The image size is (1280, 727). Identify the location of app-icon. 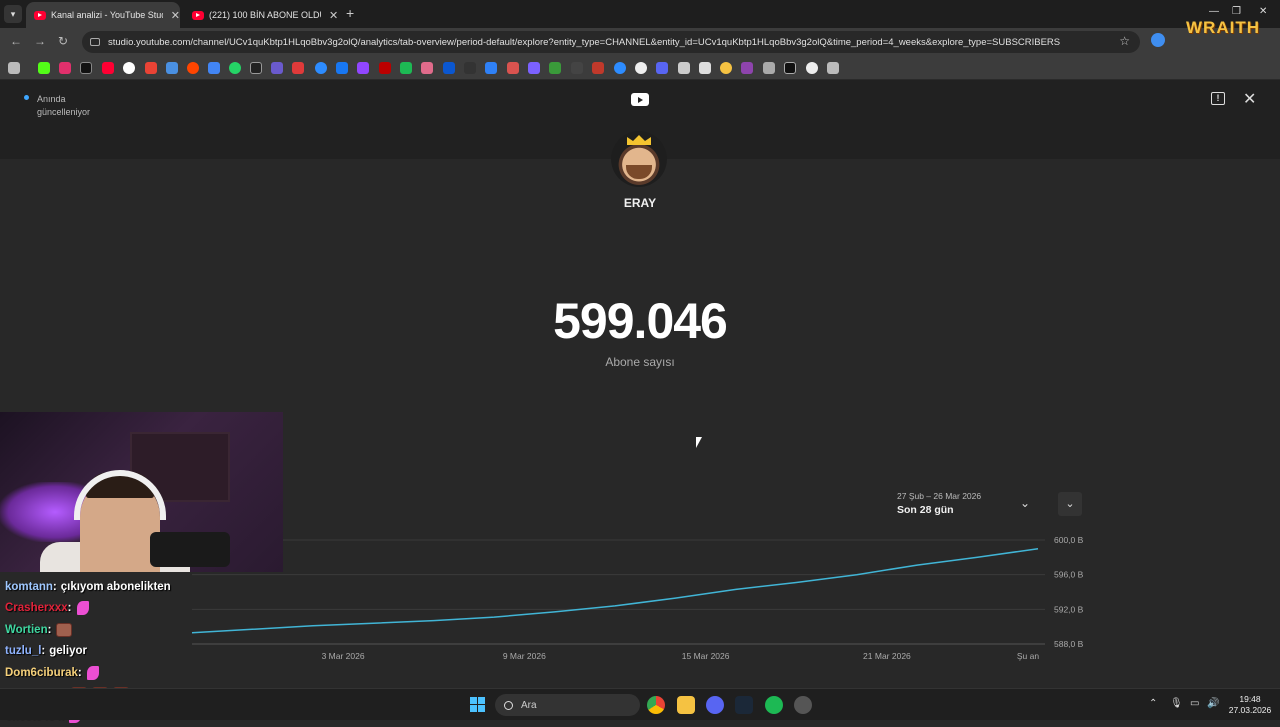
(803, 705).